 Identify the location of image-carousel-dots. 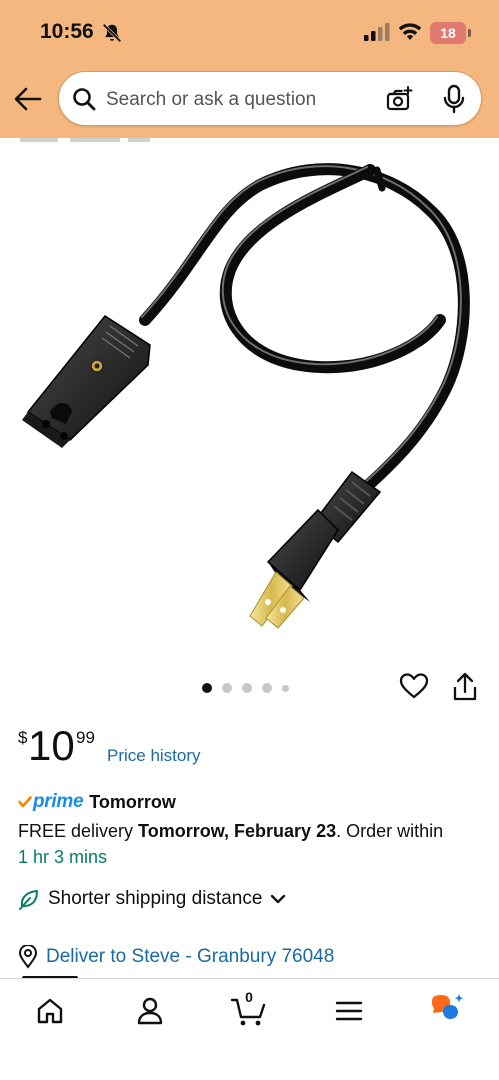
(245, 688).